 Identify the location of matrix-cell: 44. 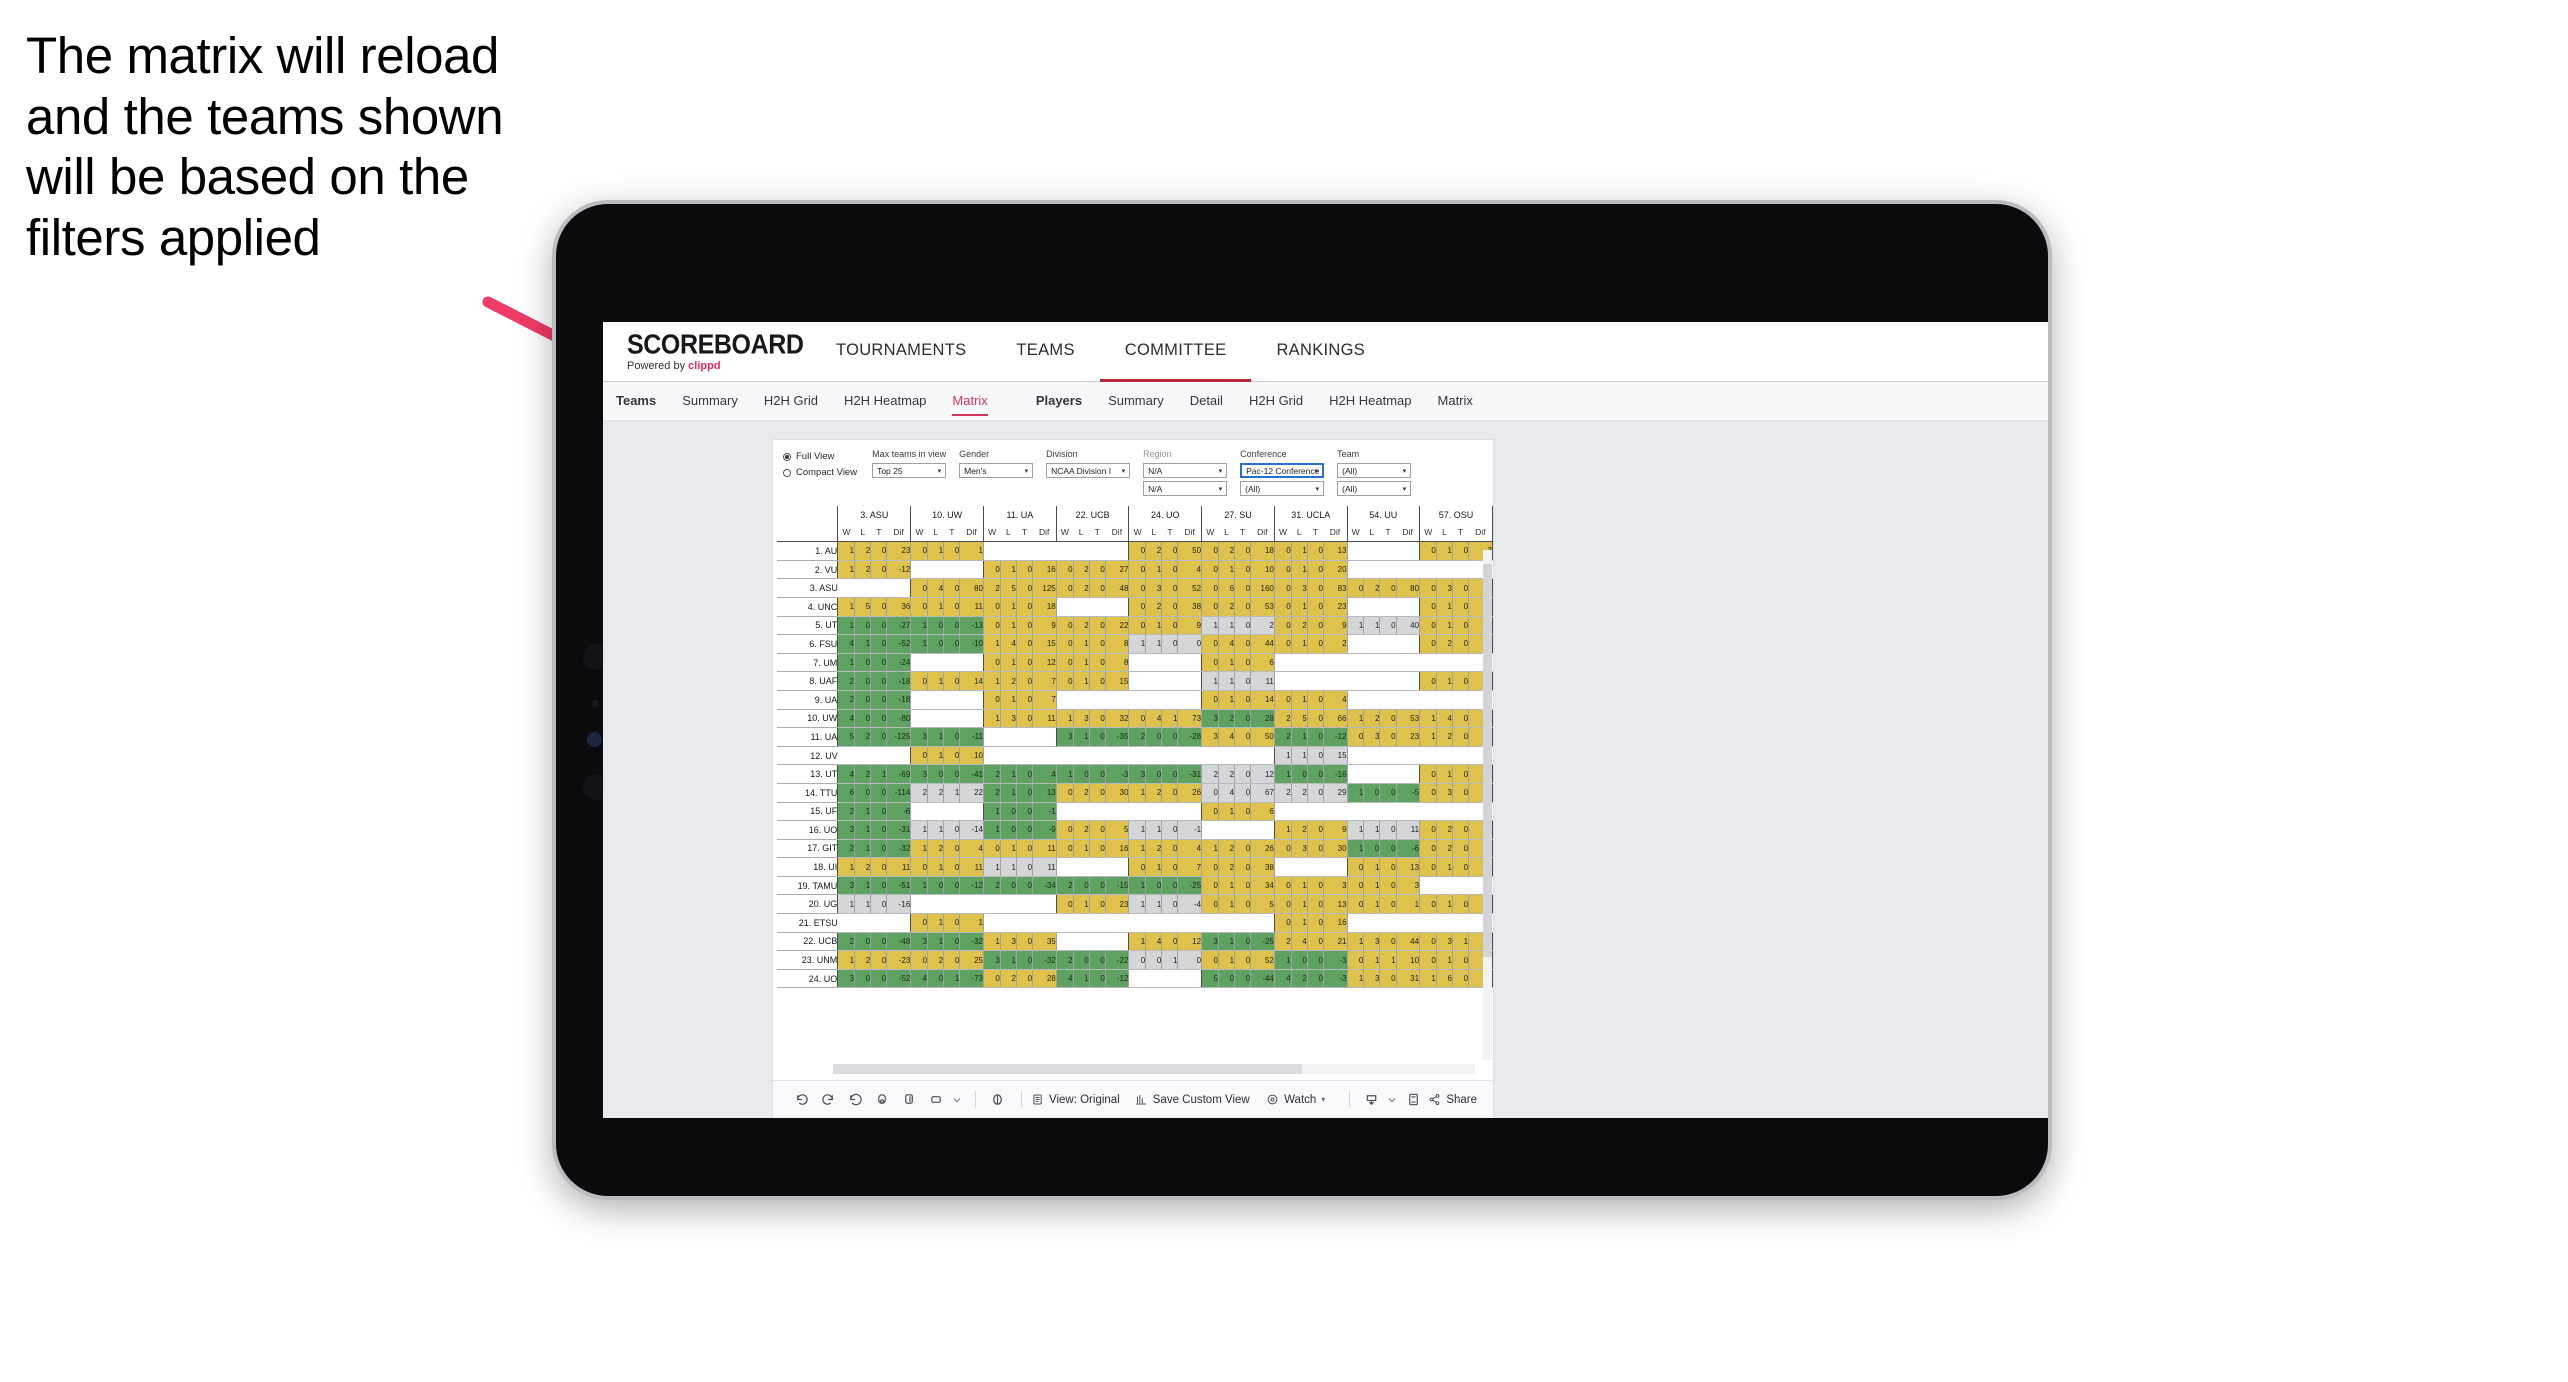
(1408, 942).